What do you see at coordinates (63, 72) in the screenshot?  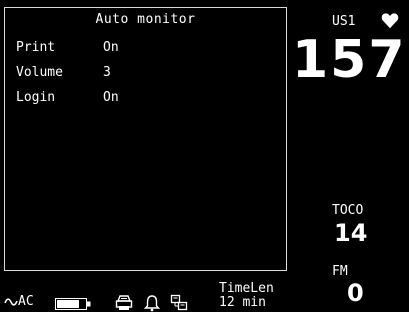 I see `setting-row-volume: Volume 3` at bounding box center [63, 72].